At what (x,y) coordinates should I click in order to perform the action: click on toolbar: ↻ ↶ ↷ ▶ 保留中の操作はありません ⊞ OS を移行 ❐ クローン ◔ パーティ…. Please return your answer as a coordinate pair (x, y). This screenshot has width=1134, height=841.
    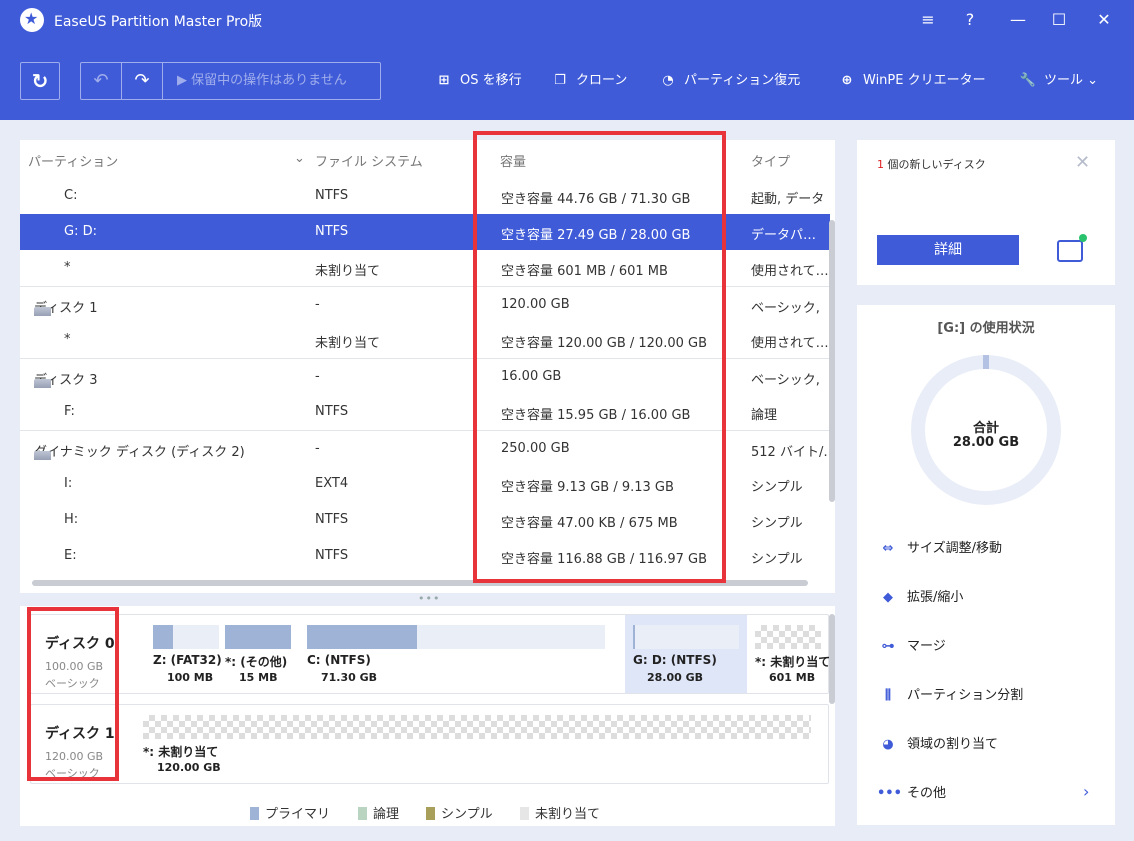
    Looking at the image, I should click on (567, 80).